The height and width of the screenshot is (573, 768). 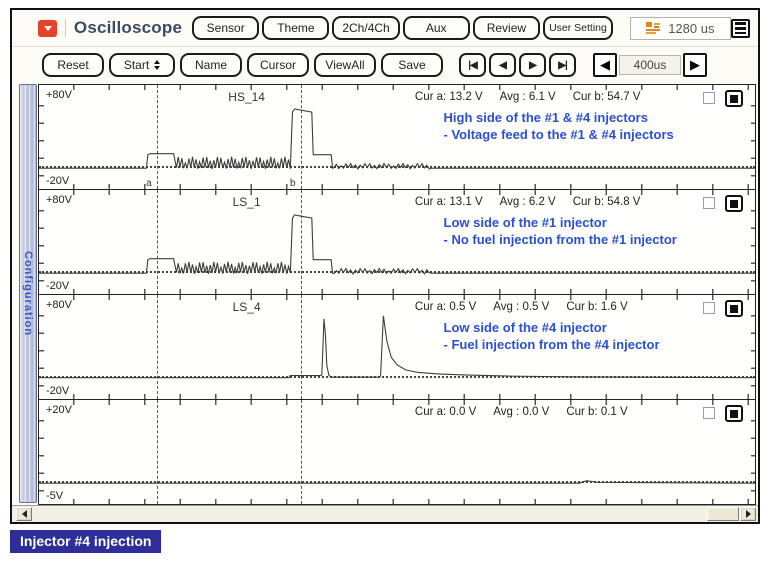 What do you see at coordinates (73, 65) in the screenshot?
I see `reset-button: Reset` at bounding box center [73, 65].